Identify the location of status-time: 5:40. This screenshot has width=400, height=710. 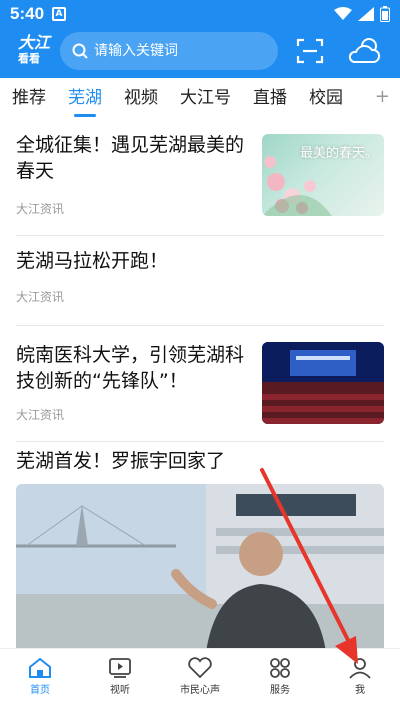
(27, 13).